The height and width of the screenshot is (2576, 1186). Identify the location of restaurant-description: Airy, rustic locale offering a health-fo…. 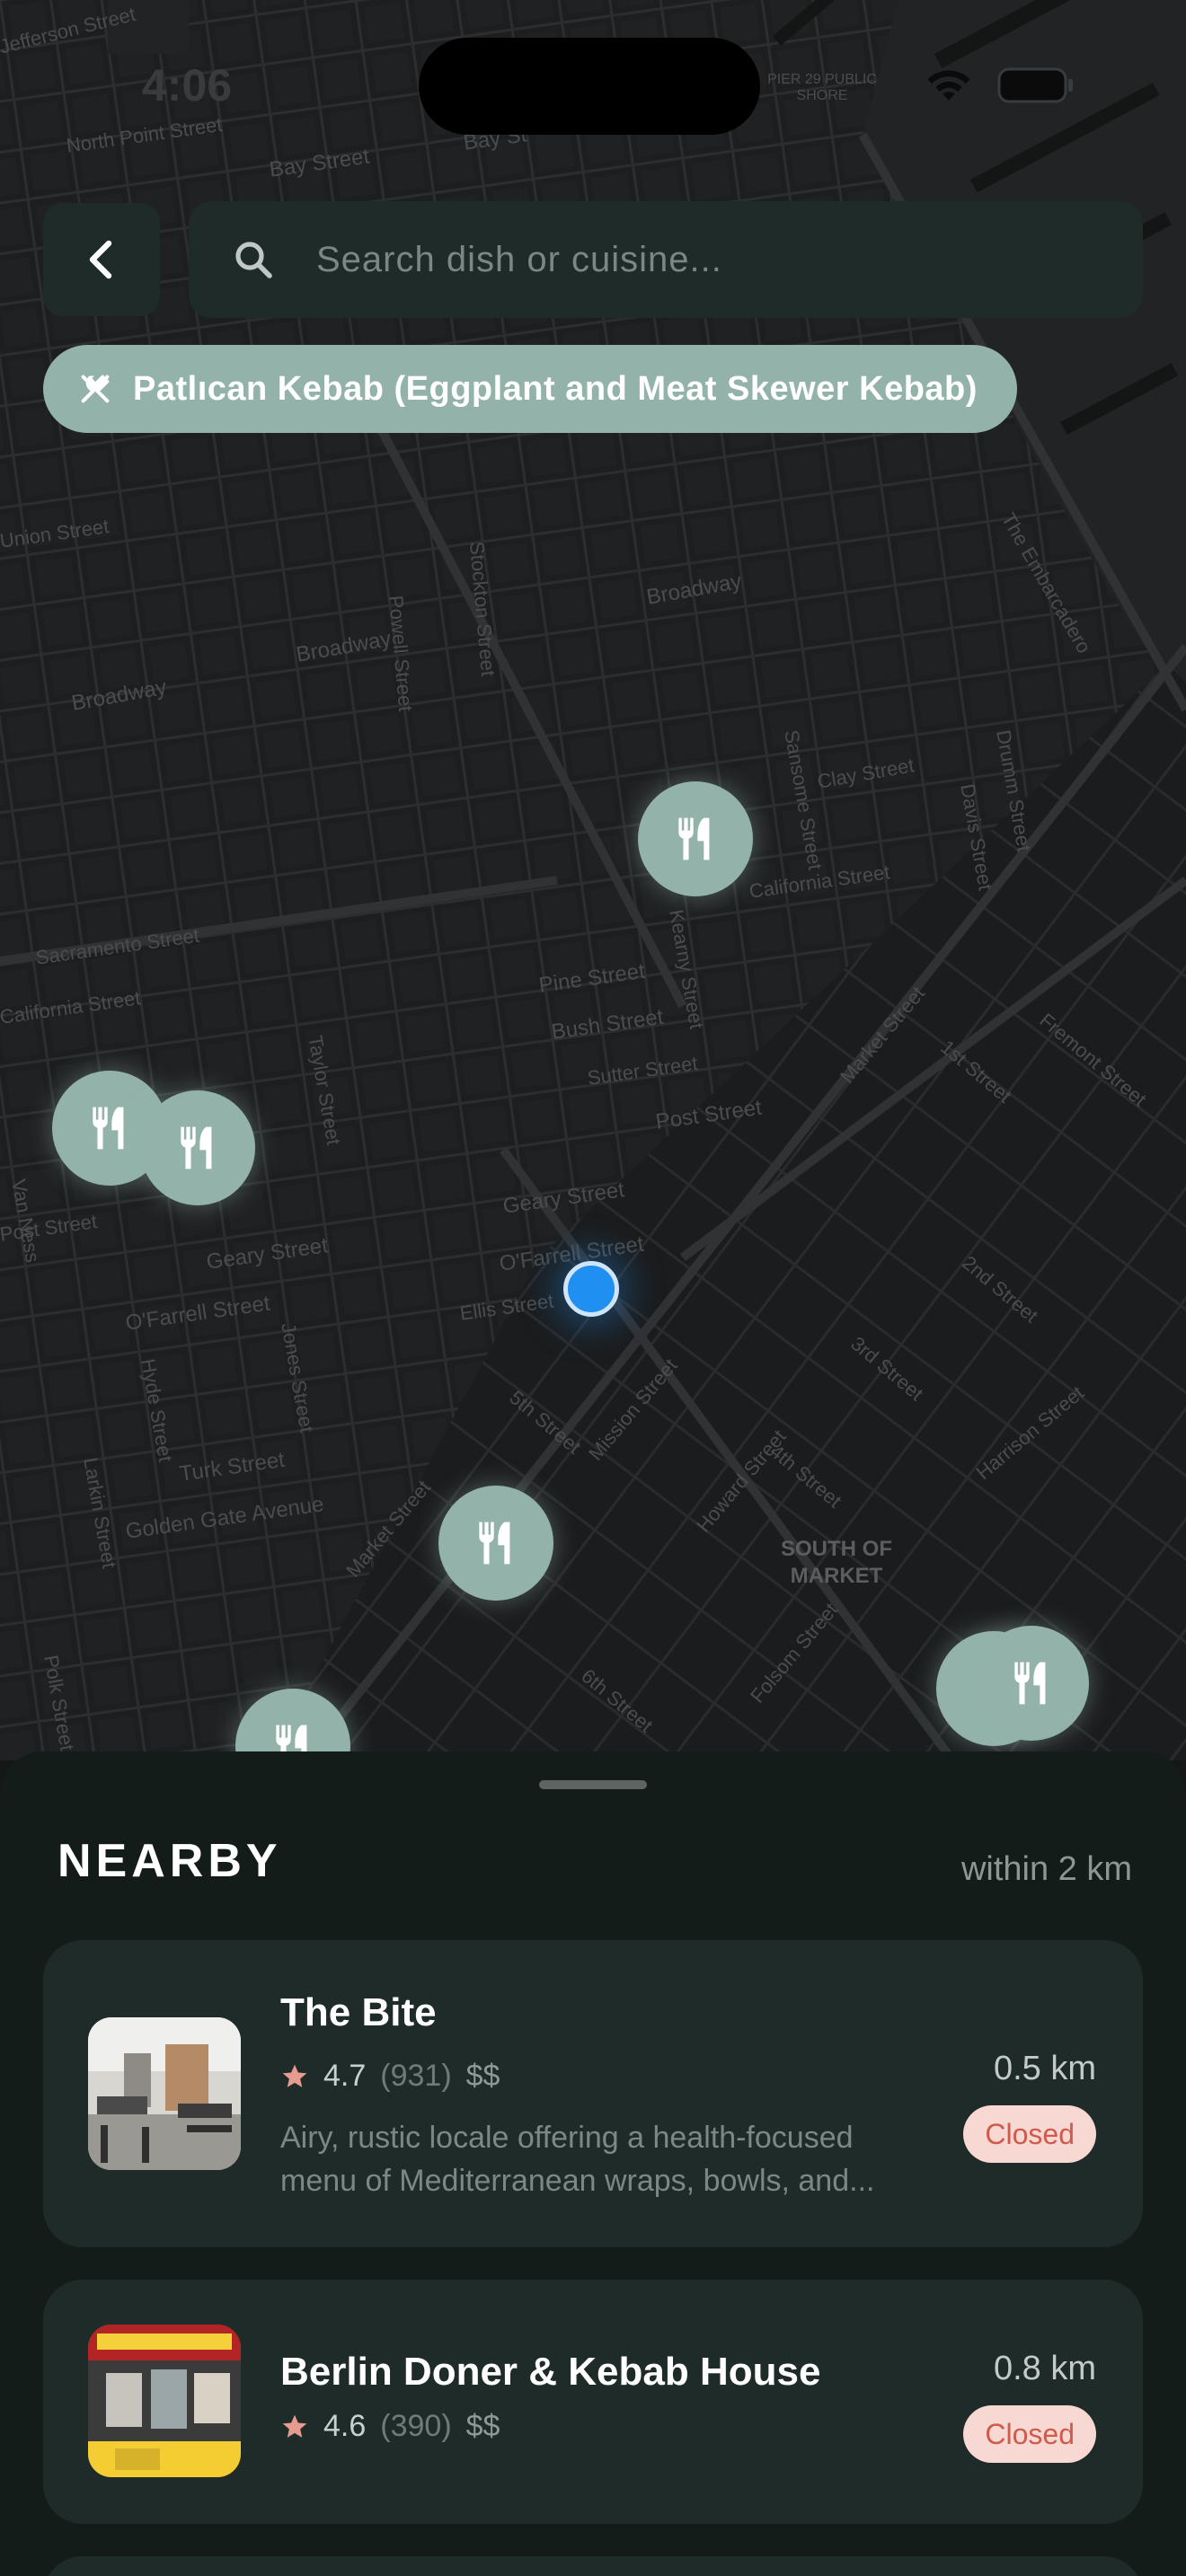
(621, 2159).